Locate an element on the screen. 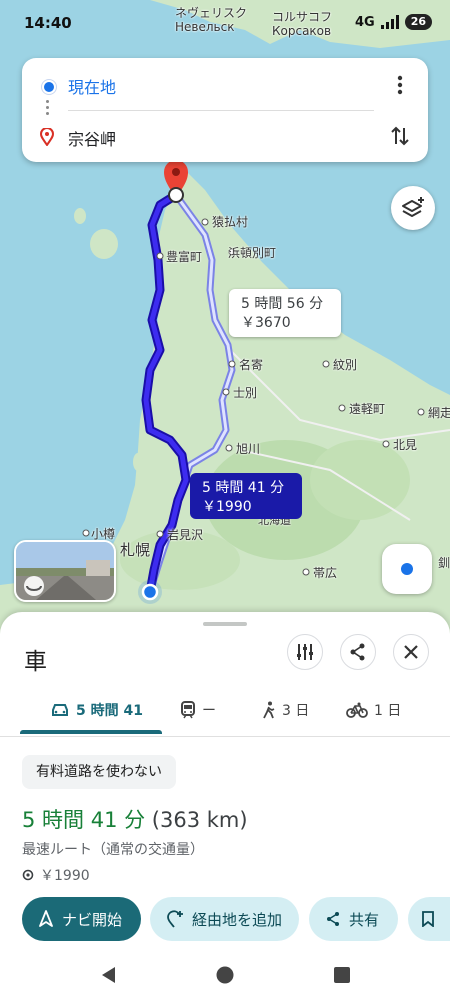  share-button: 共有 is located at coordinates (353, 919).